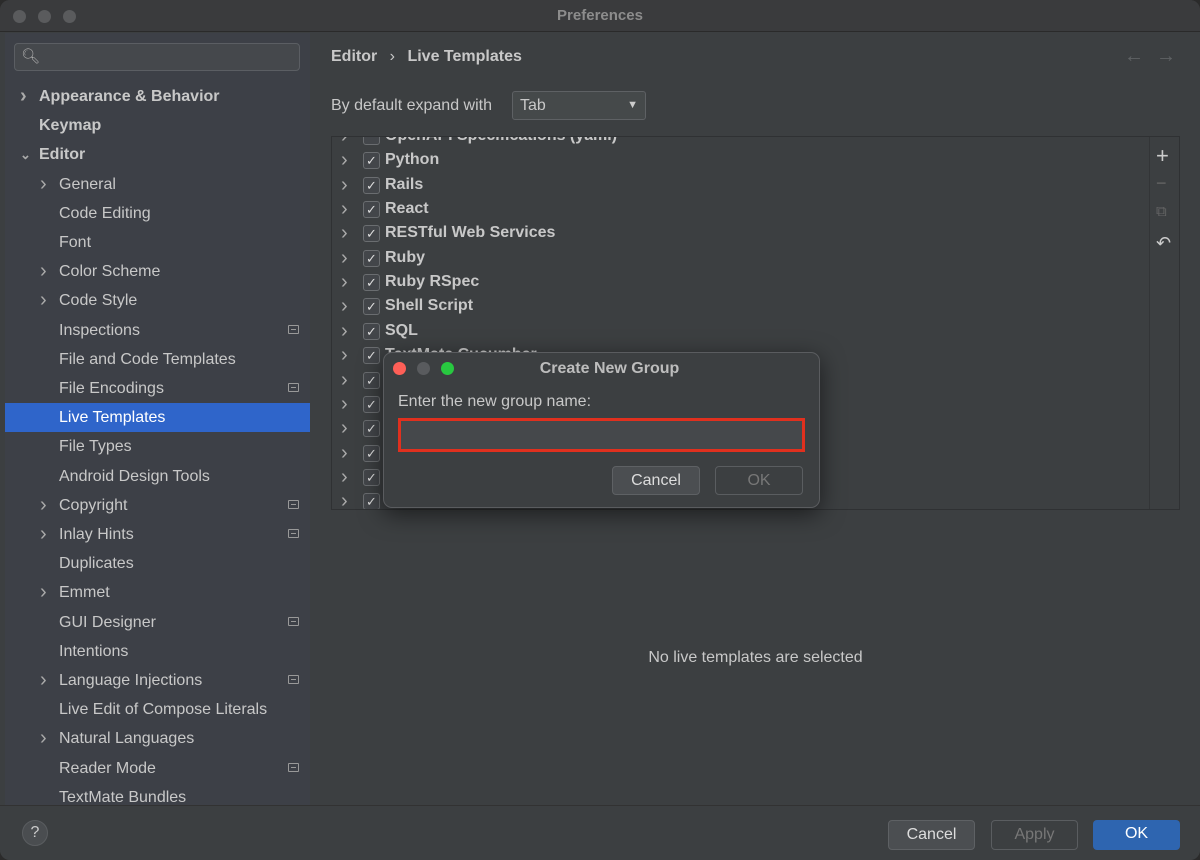 The width and height of the screenshot is (1200, 860). Describe the element at coordinates (412, 160) in the screenshot. I see `template-group-label: Python` at that location.